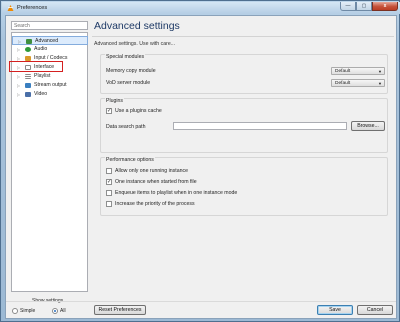  I want to click on close-button: x, so click(385, 6).